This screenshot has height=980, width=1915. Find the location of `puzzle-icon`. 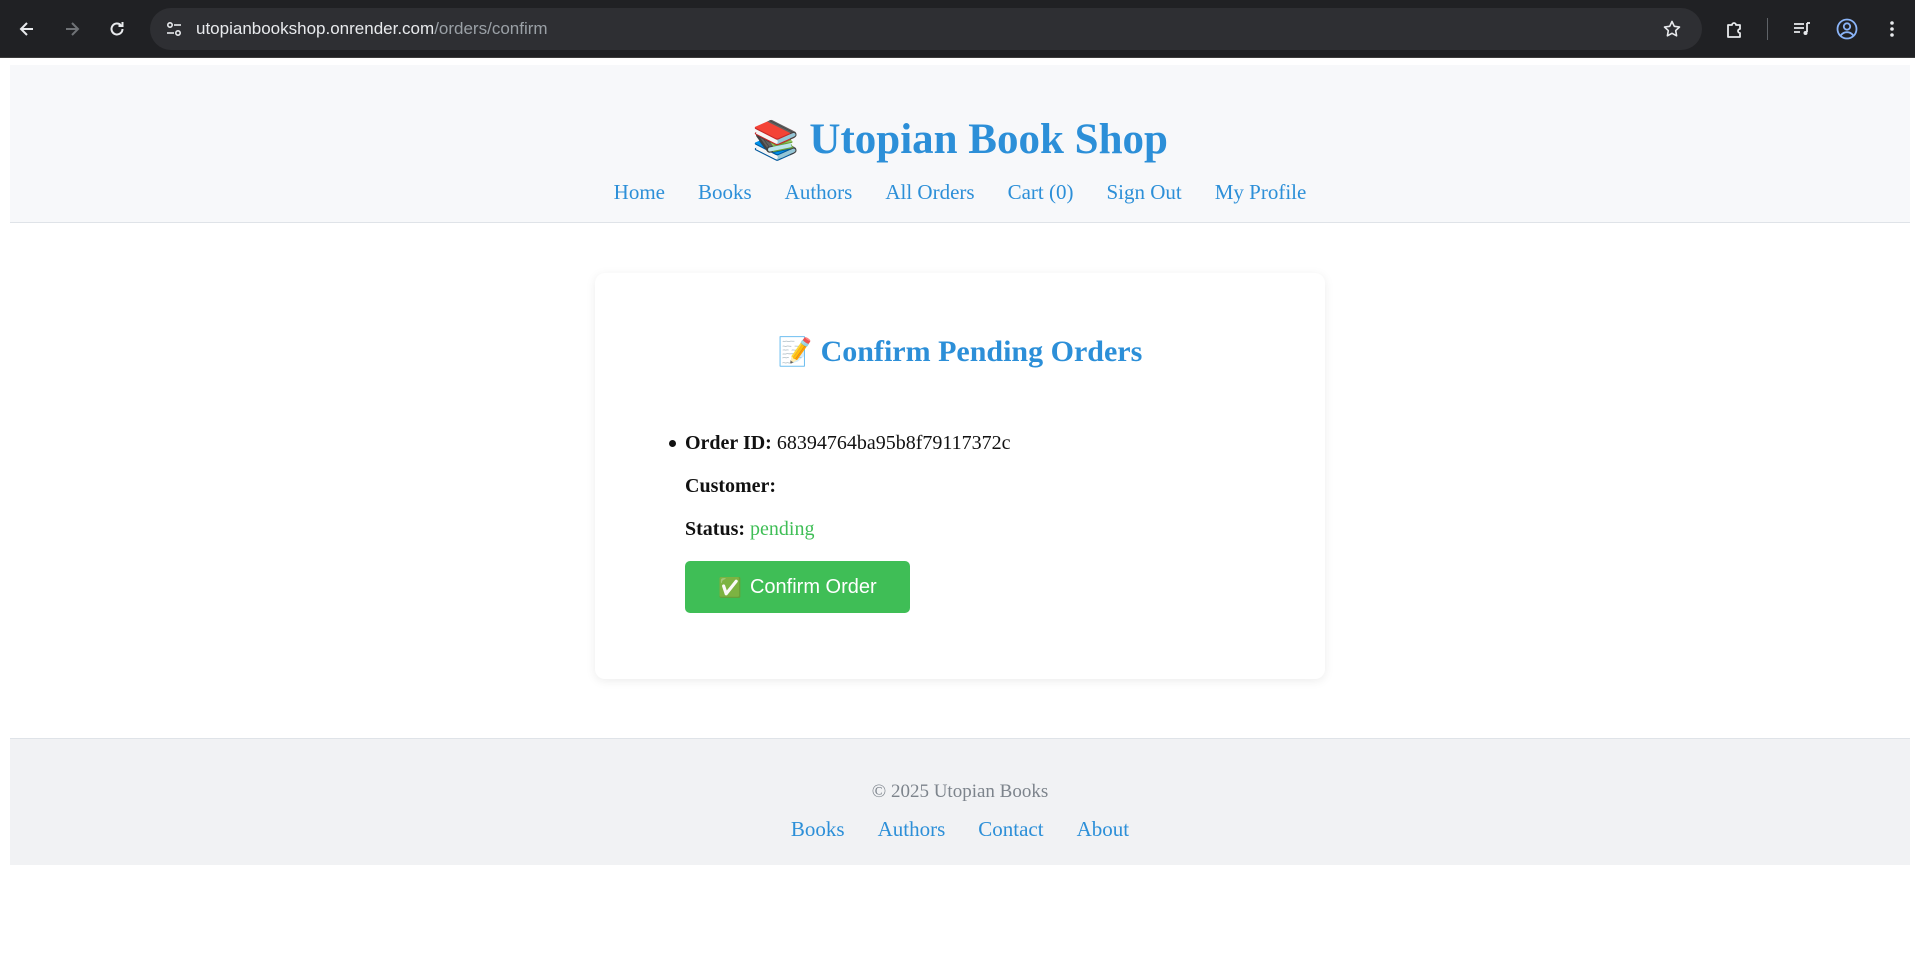

puzzle-icon is located at coordinates (1735, 29).